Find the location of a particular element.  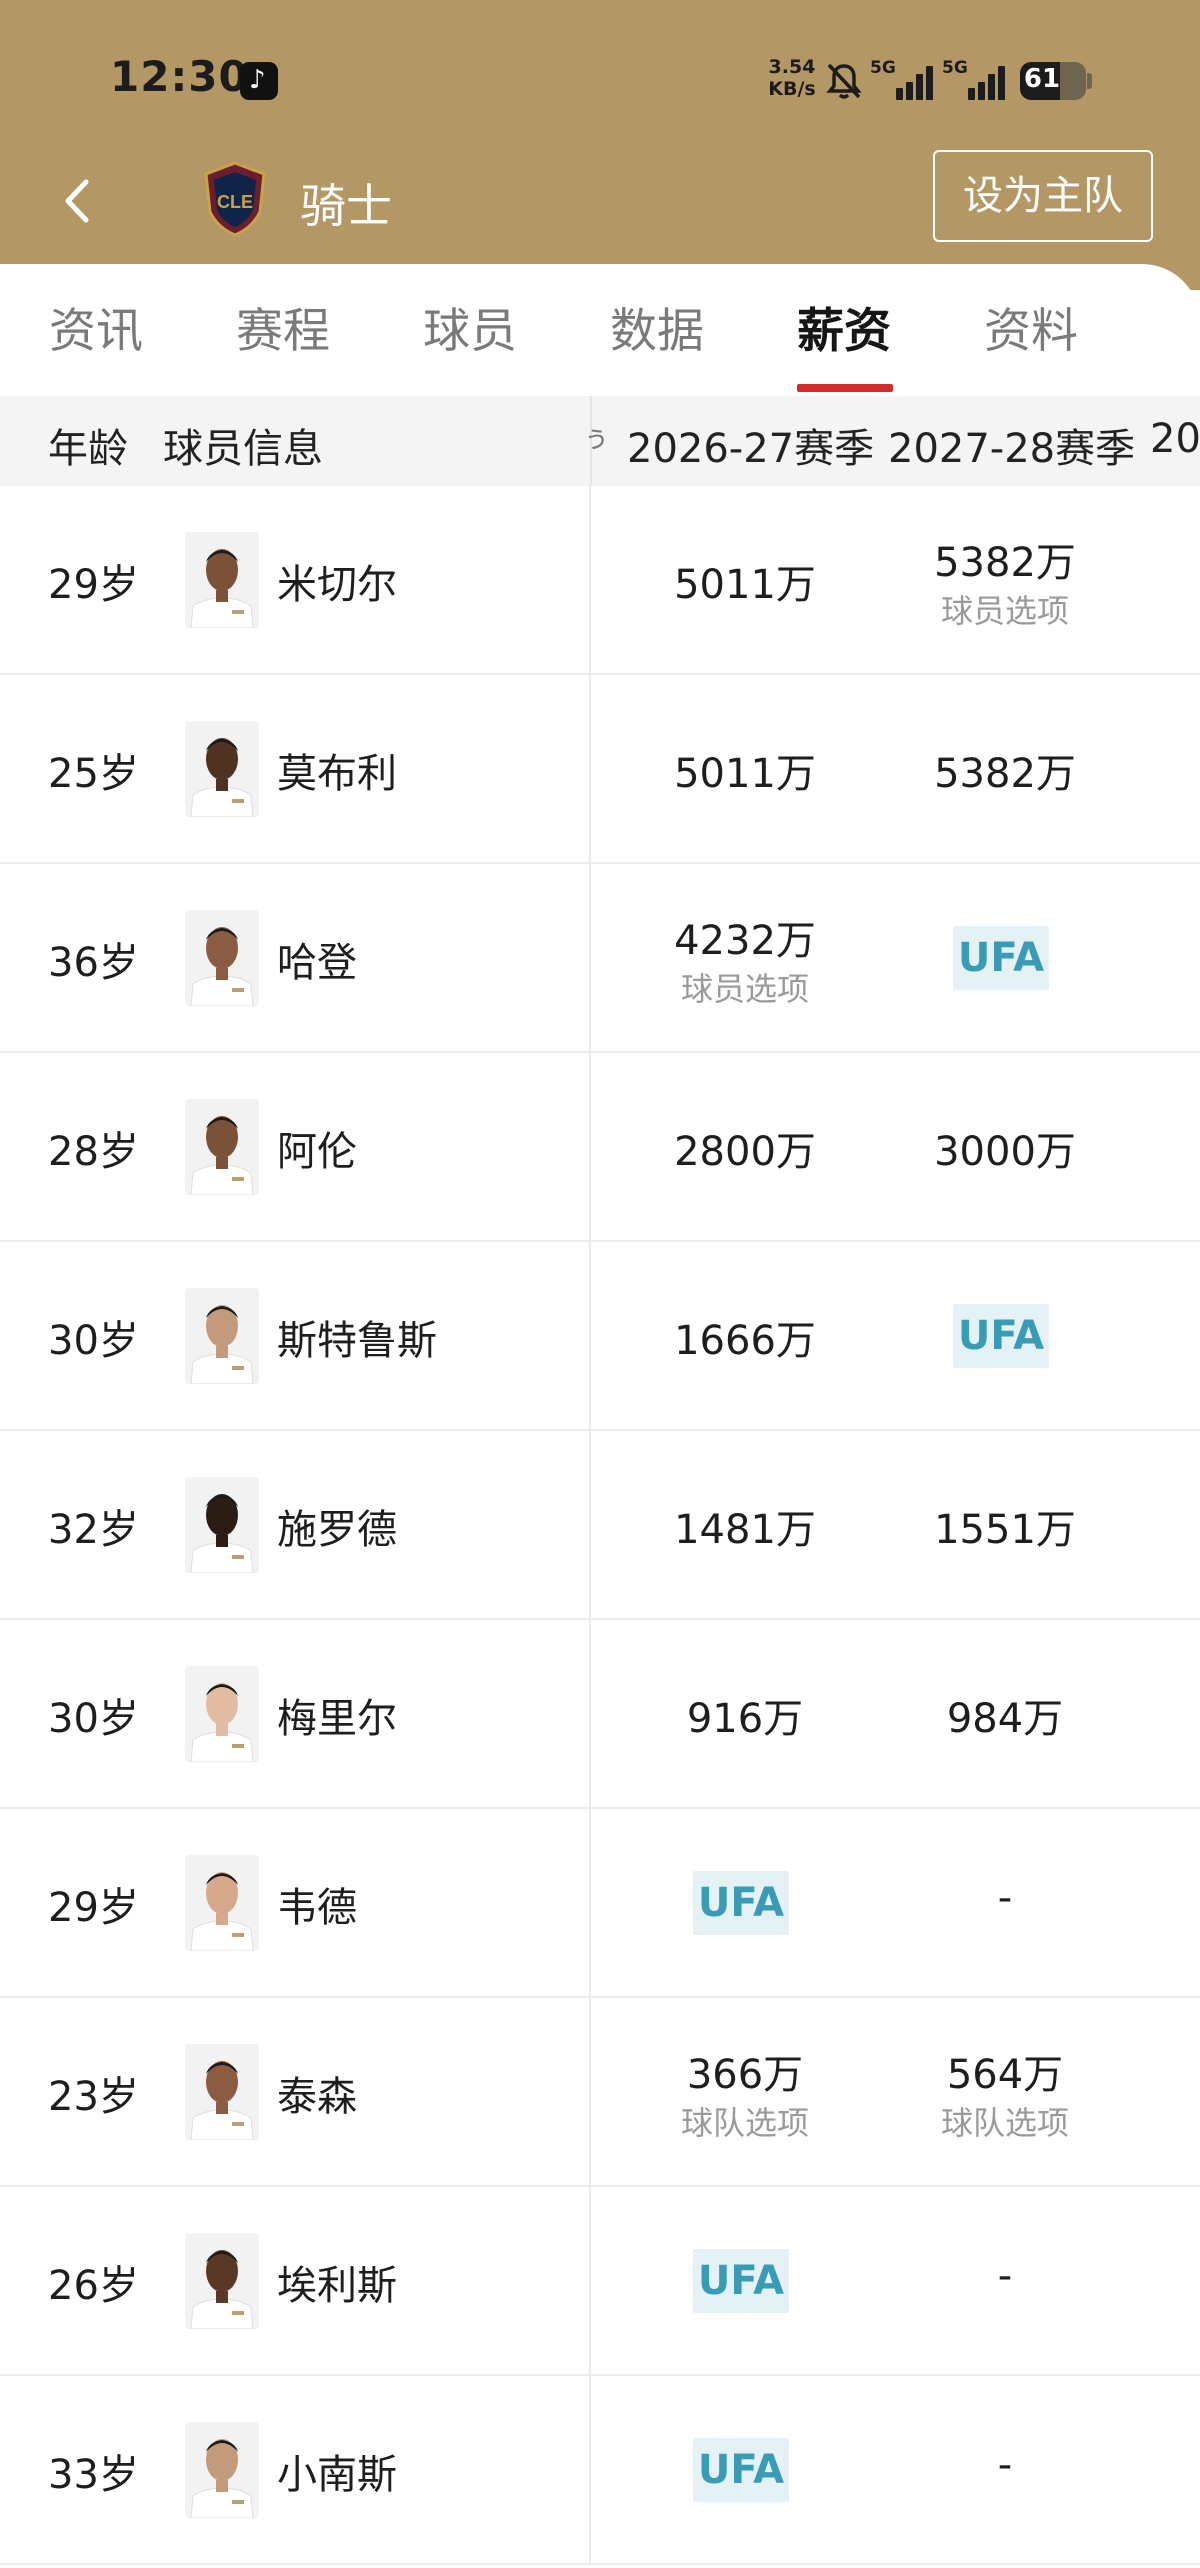

salary-amount: 5382万 is located at coordinates (1005, 563).